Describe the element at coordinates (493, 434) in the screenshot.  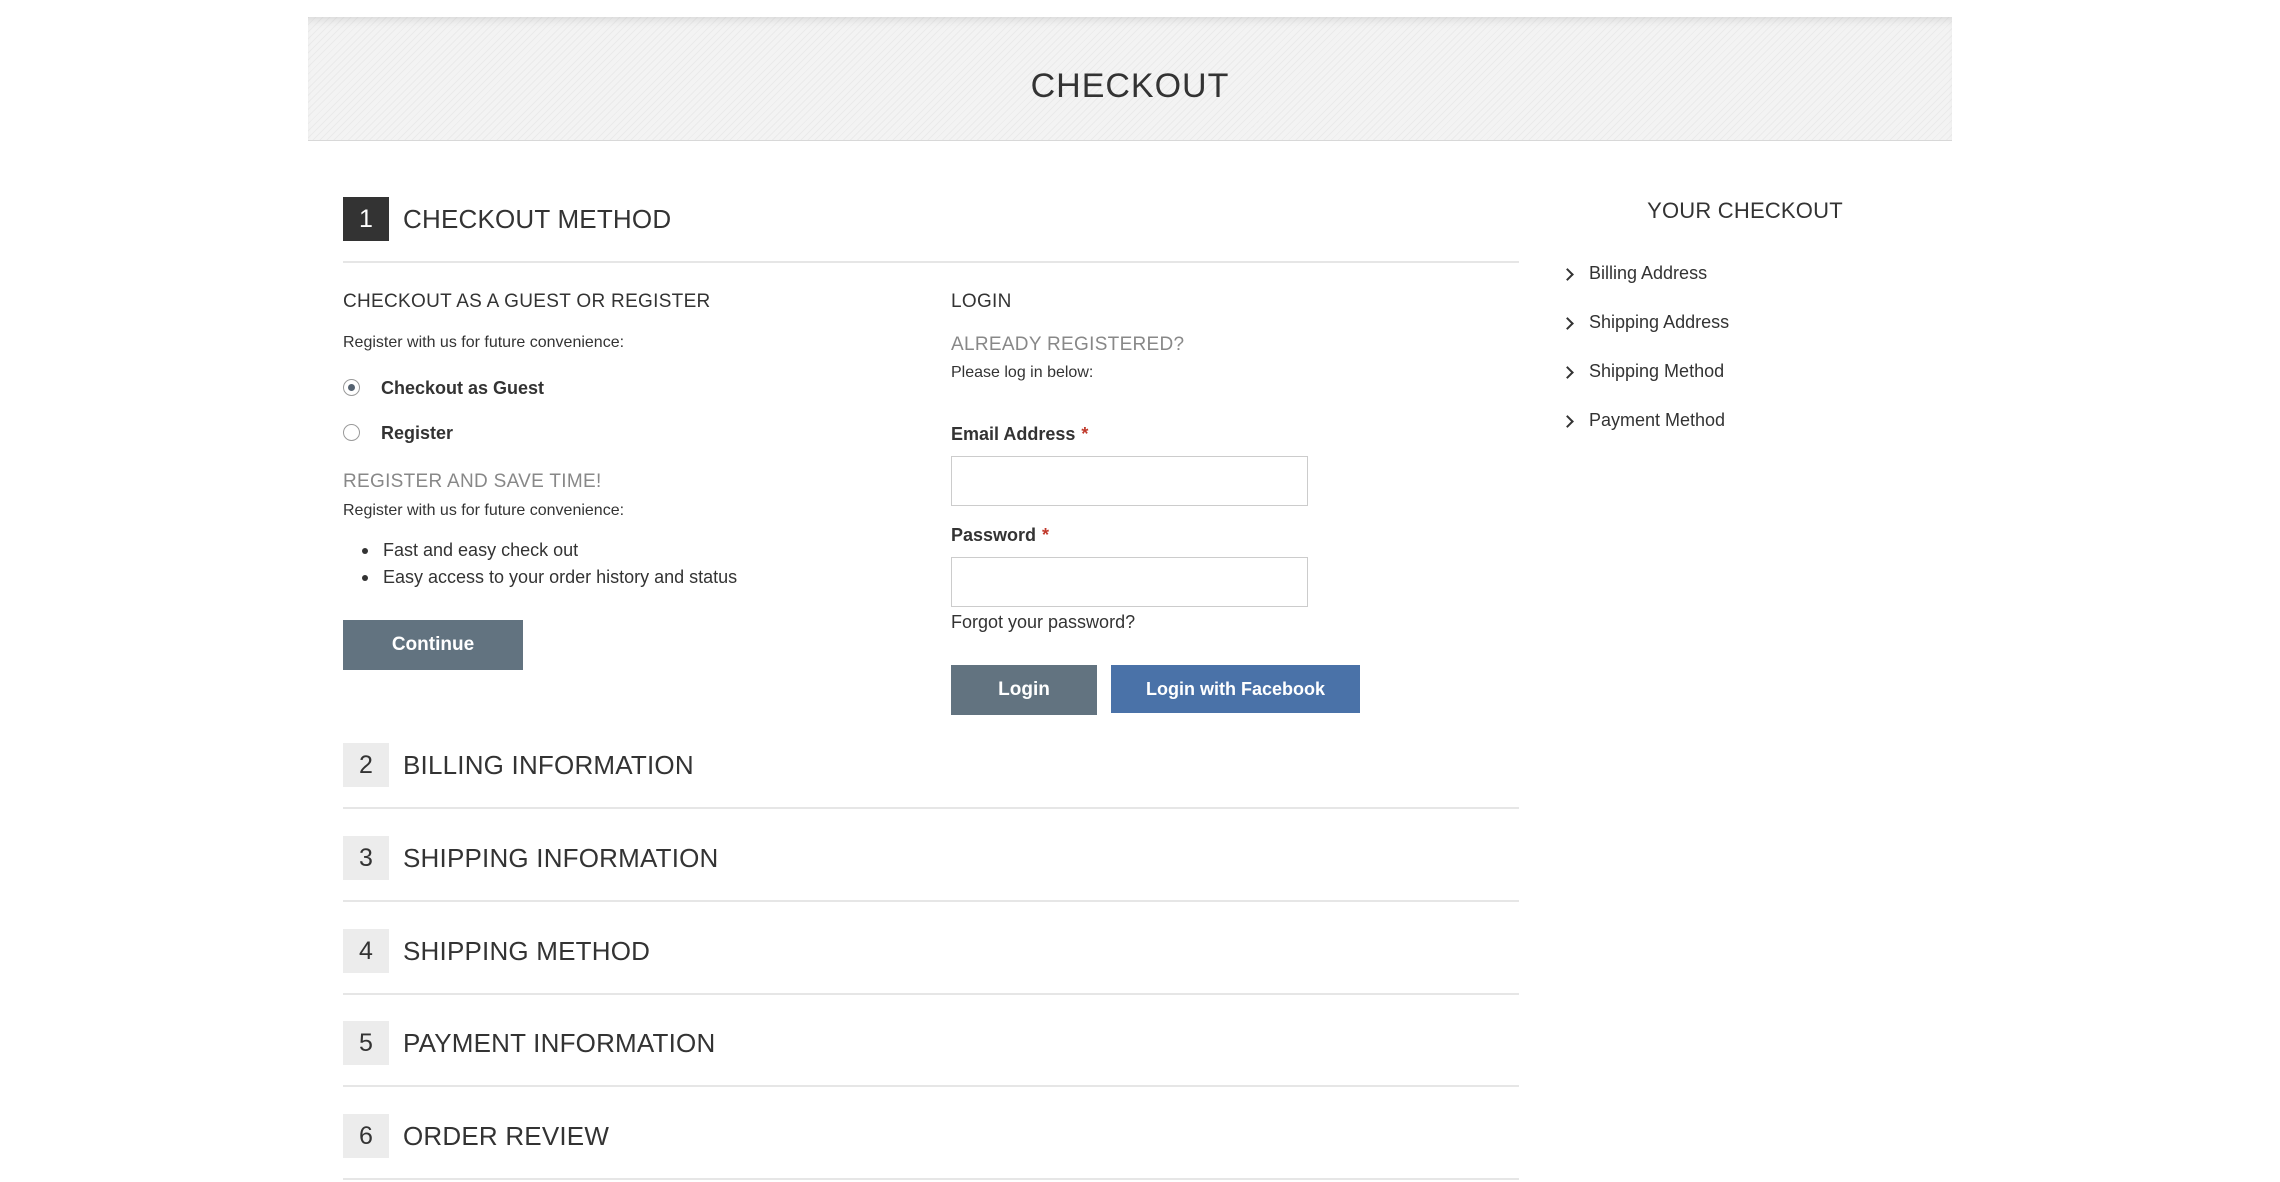
I see `radio-register: Register` at that location.